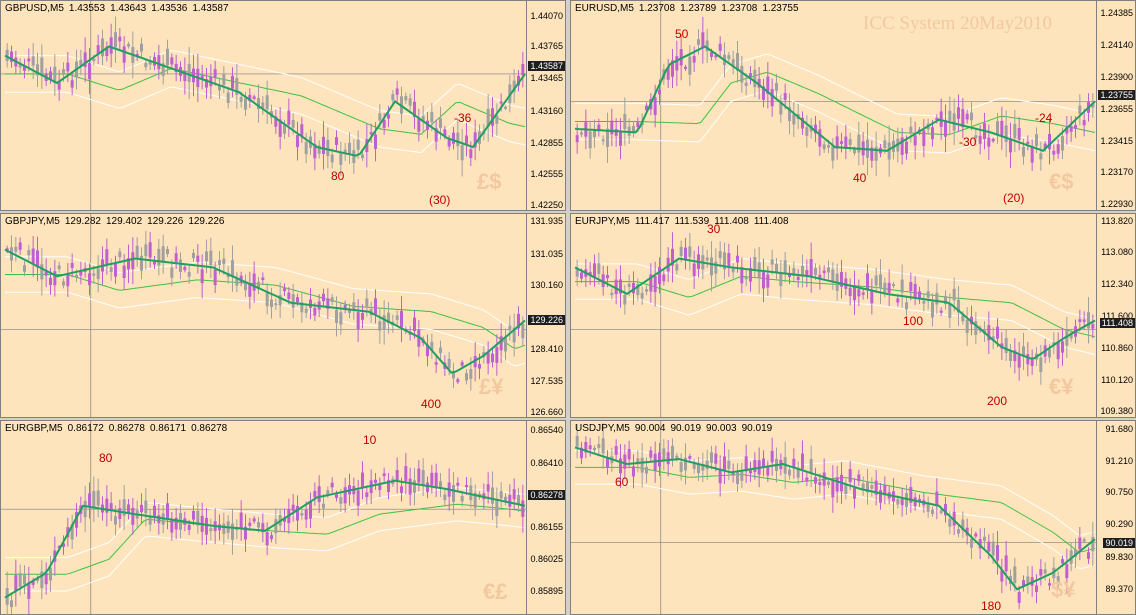  Describe the element at coordinates (1117, 348) in the screenshot. I see `price-tick: 110.860` at that location.